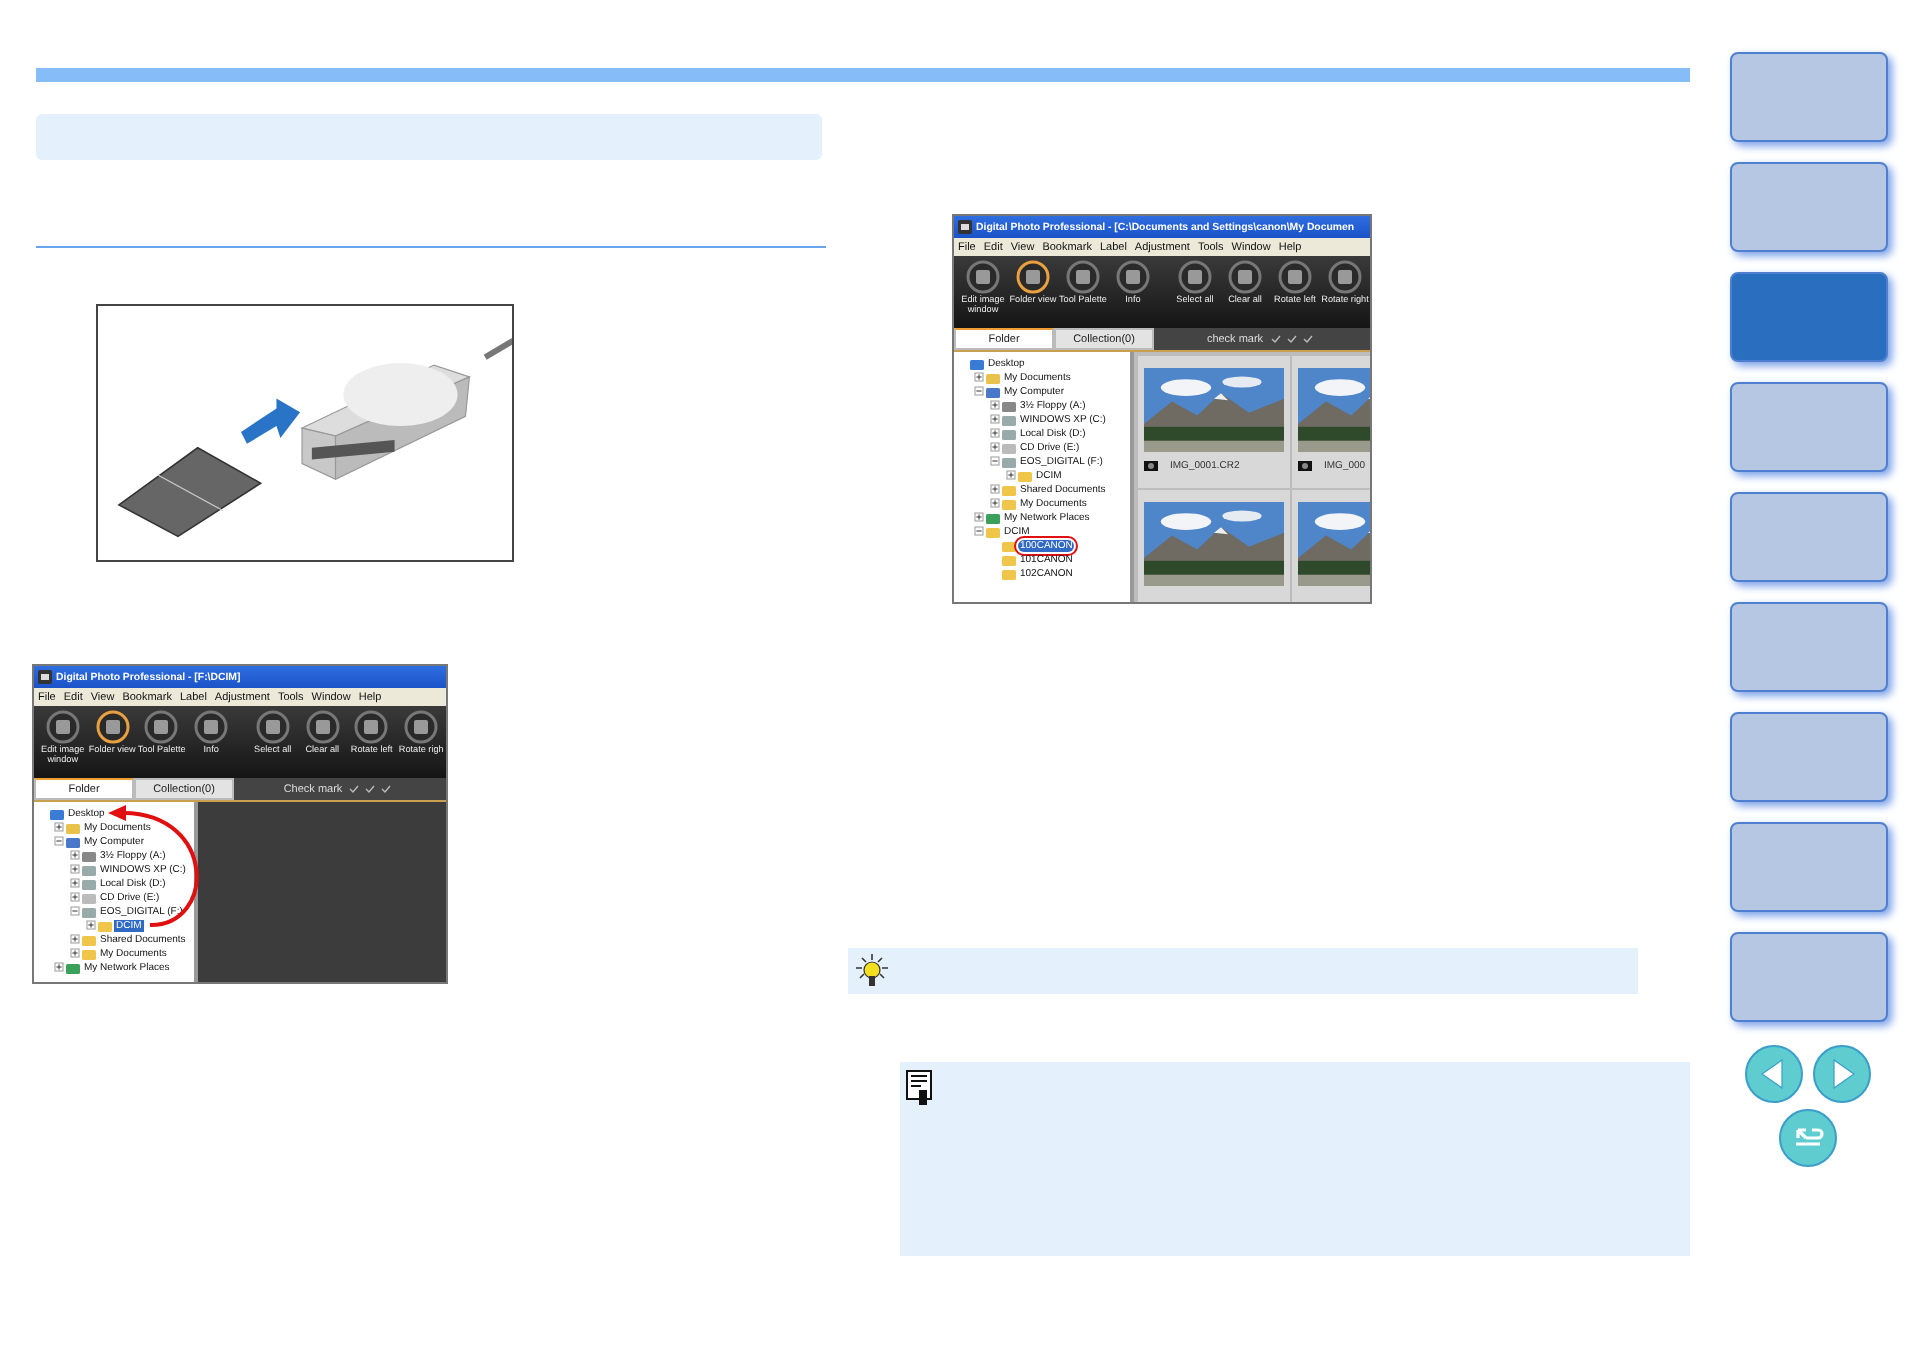 The image size is (1908, 1348). Describe the element at coordinates (872, 971) in the screenshot. I see `lightbulb-icon` at that location.